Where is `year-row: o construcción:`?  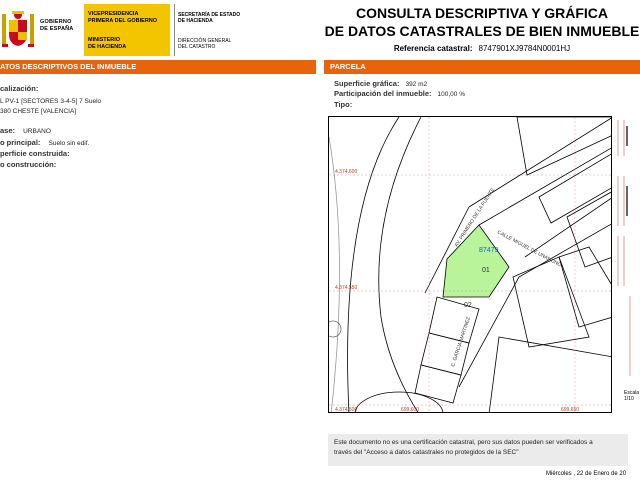 year-row: o construcción: is located at coordinates (28, 164).